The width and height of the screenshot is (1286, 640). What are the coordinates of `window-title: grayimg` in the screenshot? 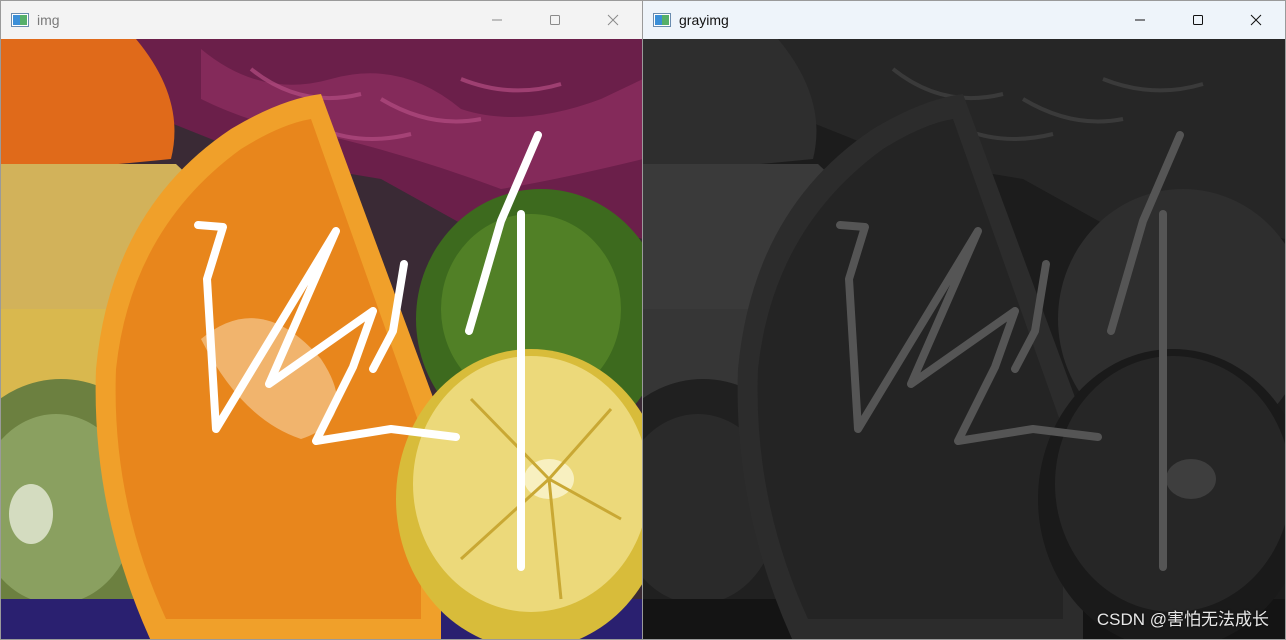 It's located at (704, 20).